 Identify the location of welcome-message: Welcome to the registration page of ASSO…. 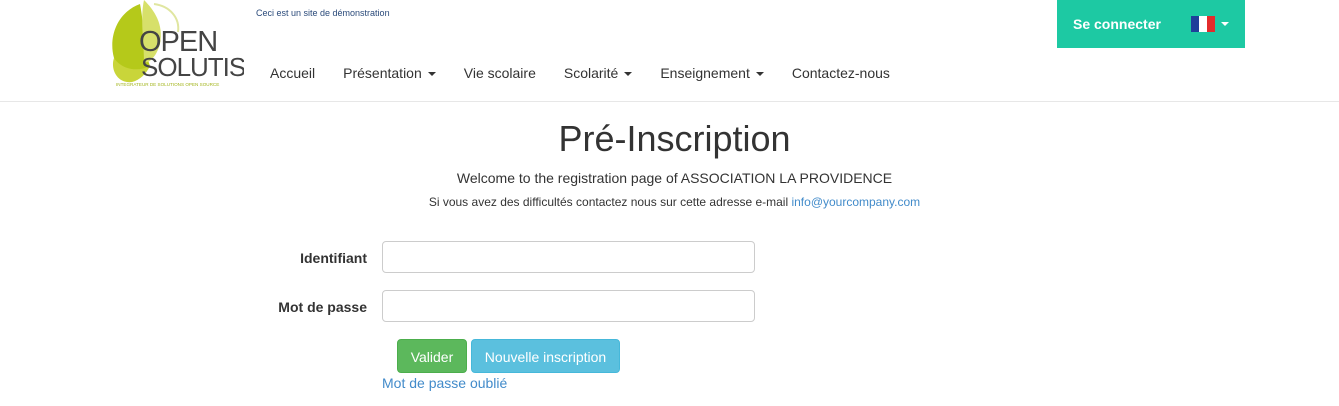
(674, 178).